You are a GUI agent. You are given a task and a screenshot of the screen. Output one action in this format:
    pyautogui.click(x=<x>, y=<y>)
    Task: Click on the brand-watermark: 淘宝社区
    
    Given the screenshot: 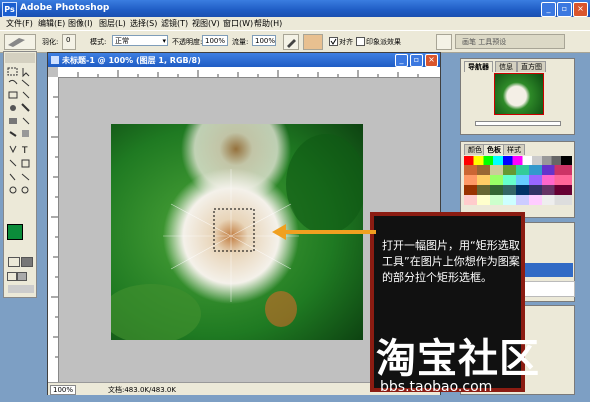 What is the action you would take?
    pyautogui.click(x=458, y=359)
    